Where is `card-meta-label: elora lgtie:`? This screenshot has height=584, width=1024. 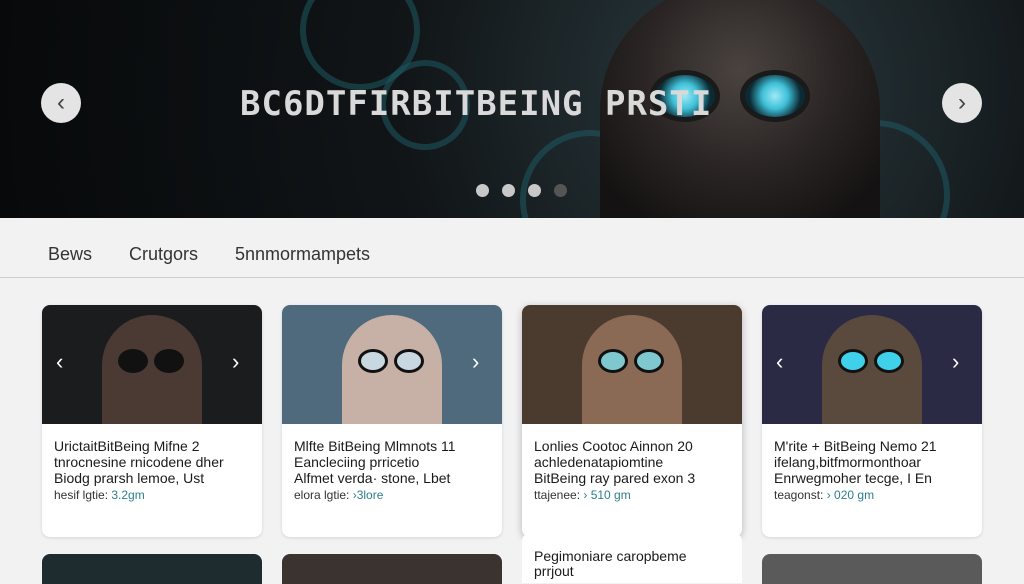 card-meta-label: elora lgtie: is located at coordinates (323, 495).